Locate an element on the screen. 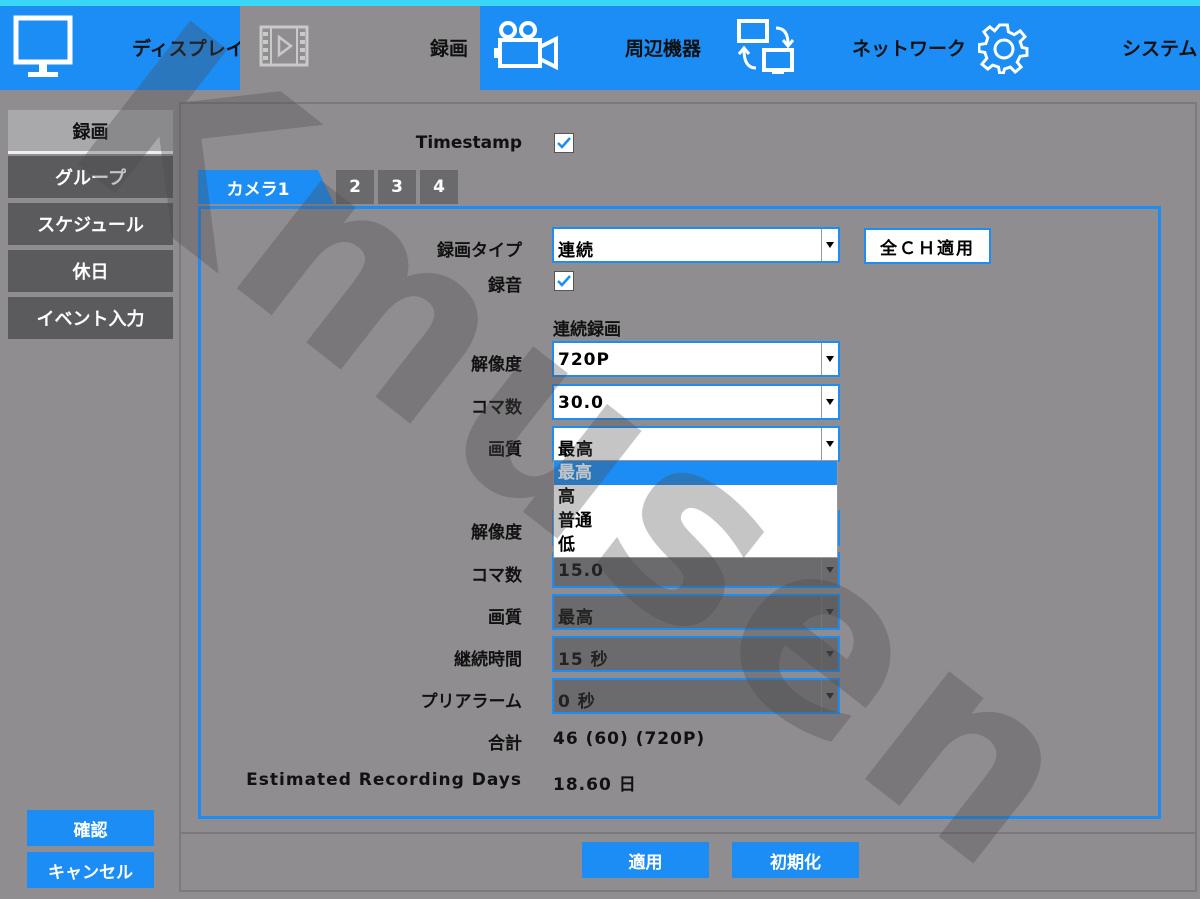 This screenshot has width=1200, height=899. fps-select: 30.0 is located at coordinates (696, 402).